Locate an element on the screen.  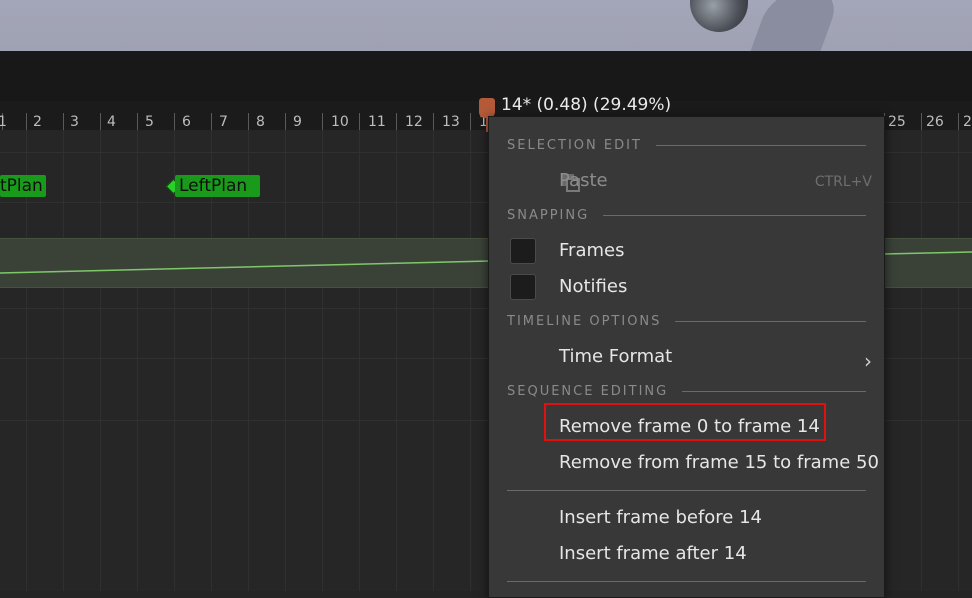
section-selection-edit: SELECTION EDIT is located at coordinates (686, 145).